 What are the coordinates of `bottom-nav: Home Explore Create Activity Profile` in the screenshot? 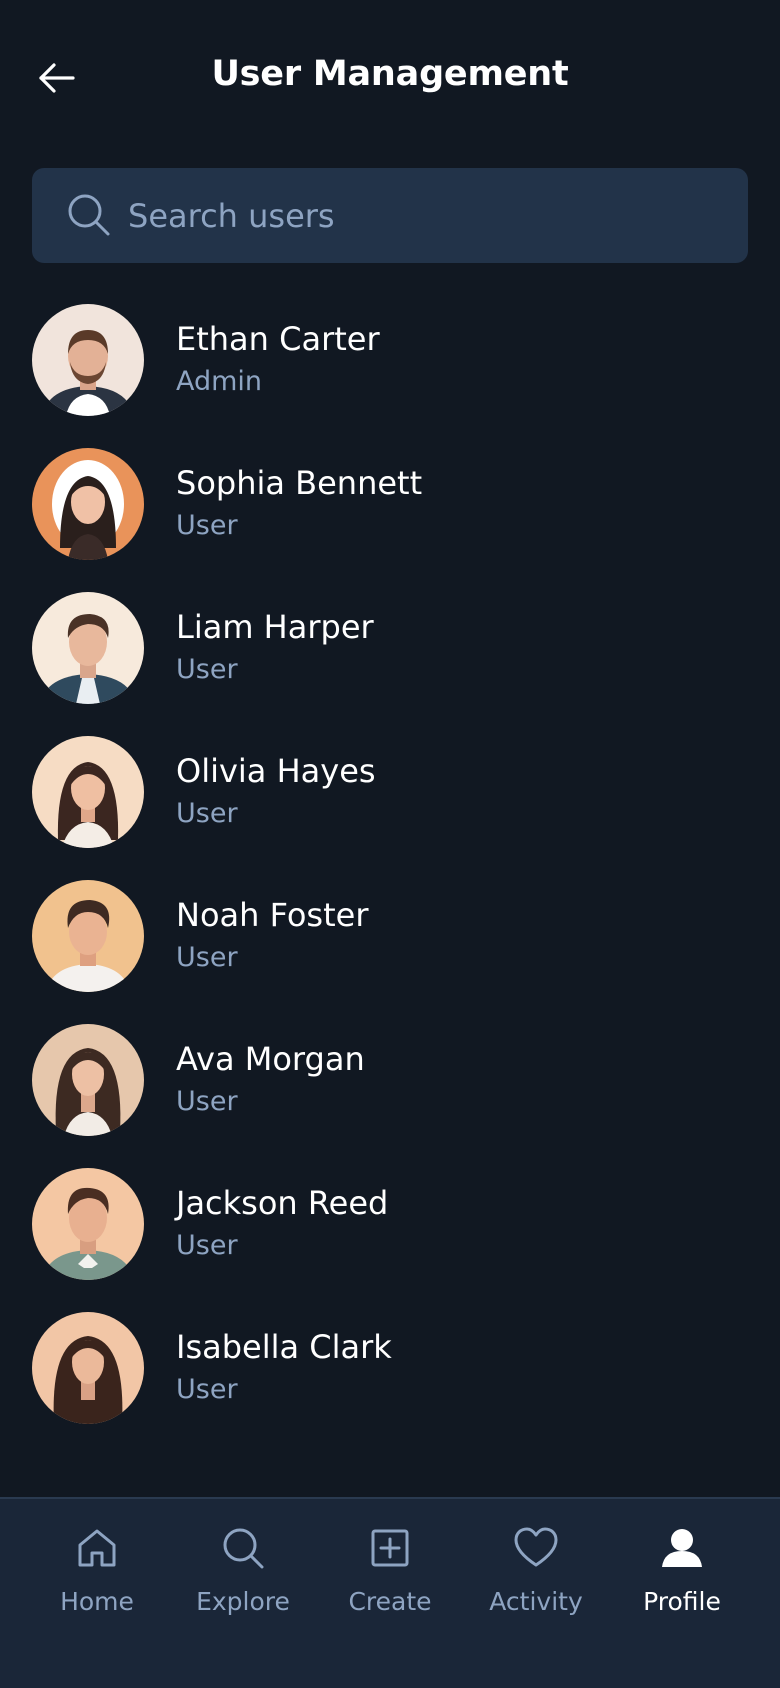 It's located at (390, 1592).